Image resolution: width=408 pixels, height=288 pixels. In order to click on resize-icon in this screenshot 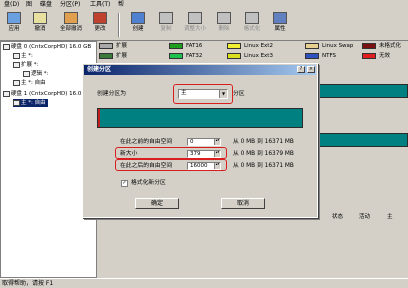, I will do `click(195, 18)`.